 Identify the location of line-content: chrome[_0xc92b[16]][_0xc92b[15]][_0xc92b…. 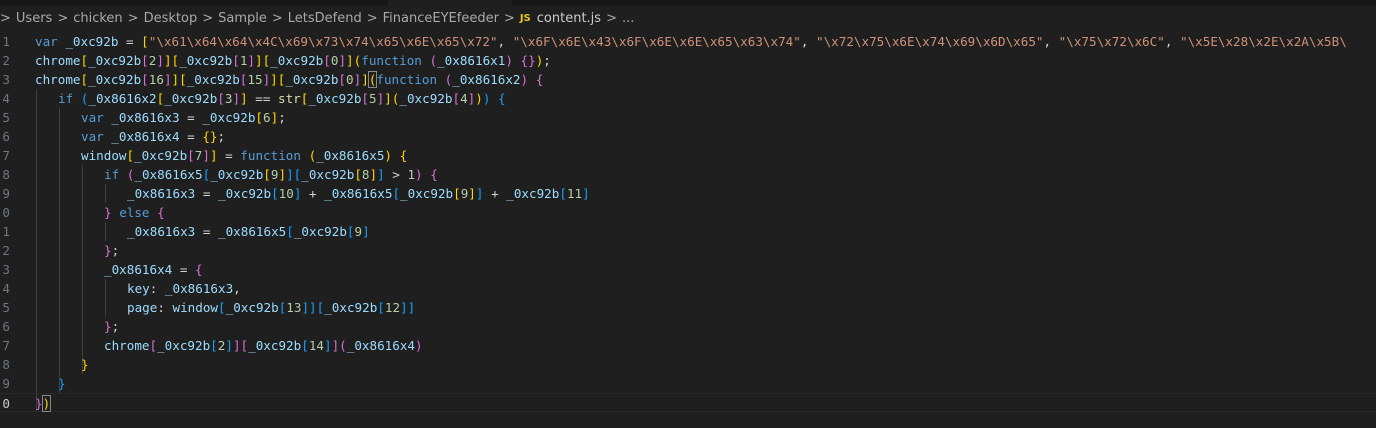
(289, 79).